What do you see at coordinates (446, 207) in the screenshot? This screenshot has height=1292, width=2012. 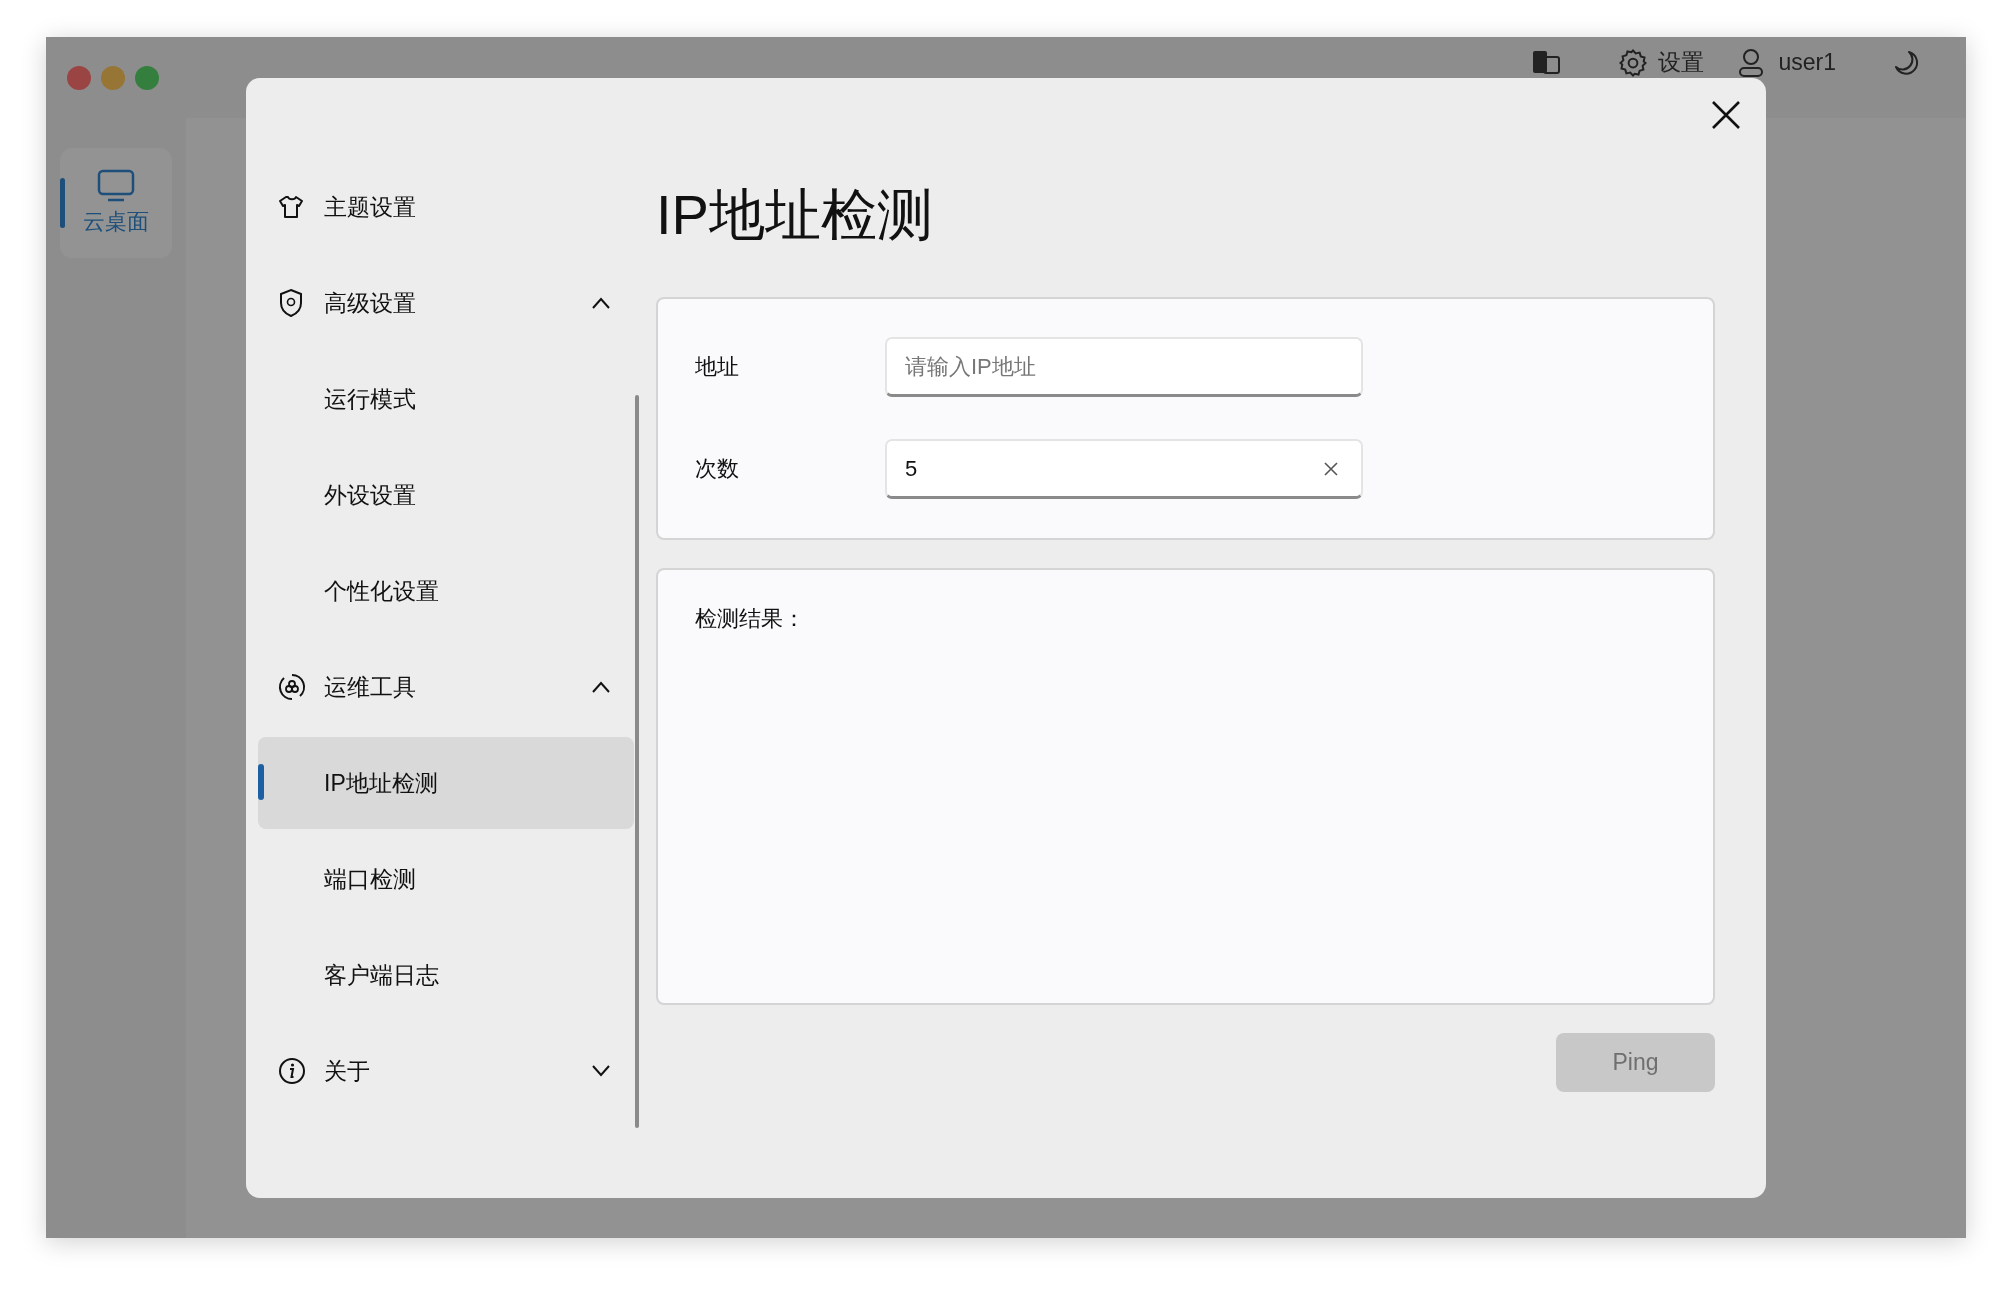 I see `nav-group: 主题设置` at bounding box center [446, 207].